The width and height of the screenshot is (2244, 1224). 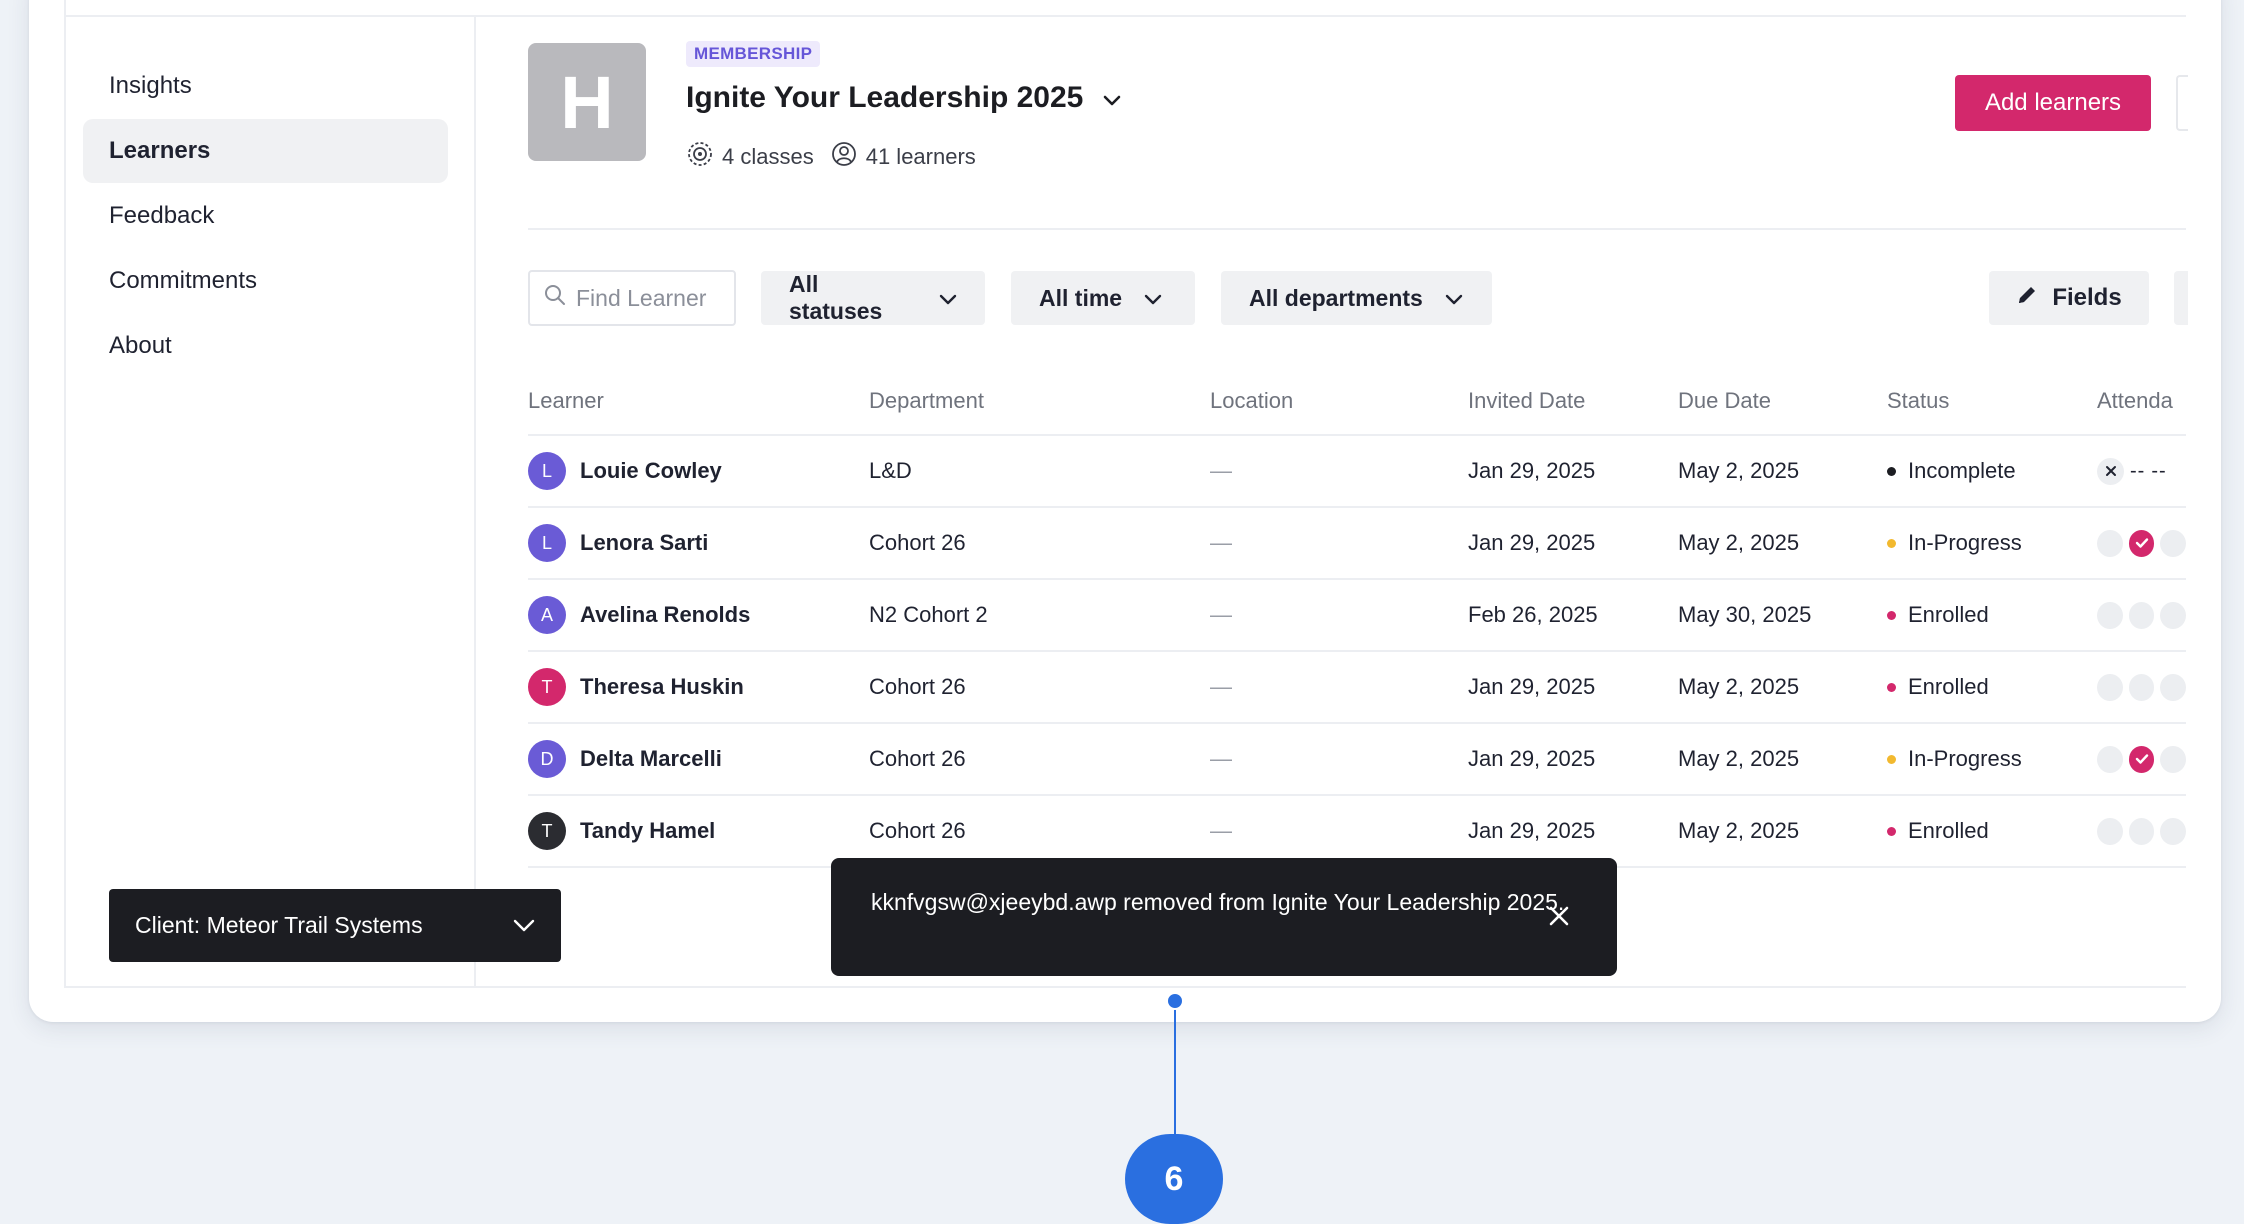 I want to click on col-status: Status, so click(x=1918, y=401).